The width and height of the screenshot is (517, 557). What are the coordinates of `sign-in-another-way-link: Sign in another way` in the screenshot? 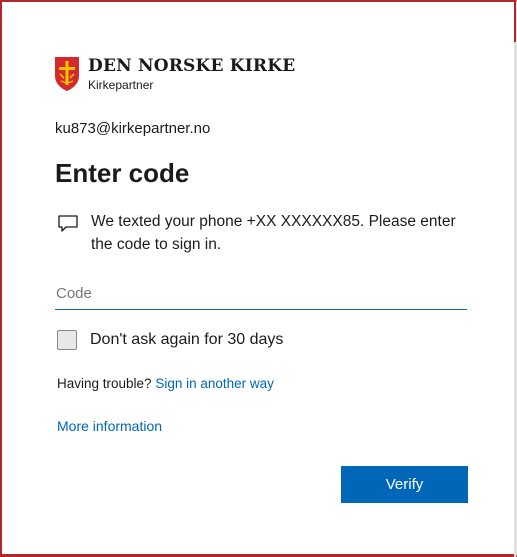 It's located at (214, 383).